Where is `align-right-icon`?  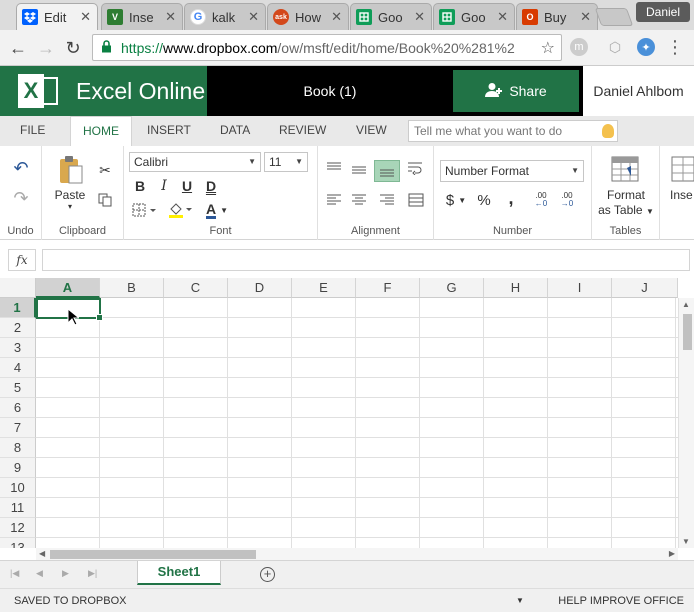
align-right-icon is located at coordinates (387, 200).